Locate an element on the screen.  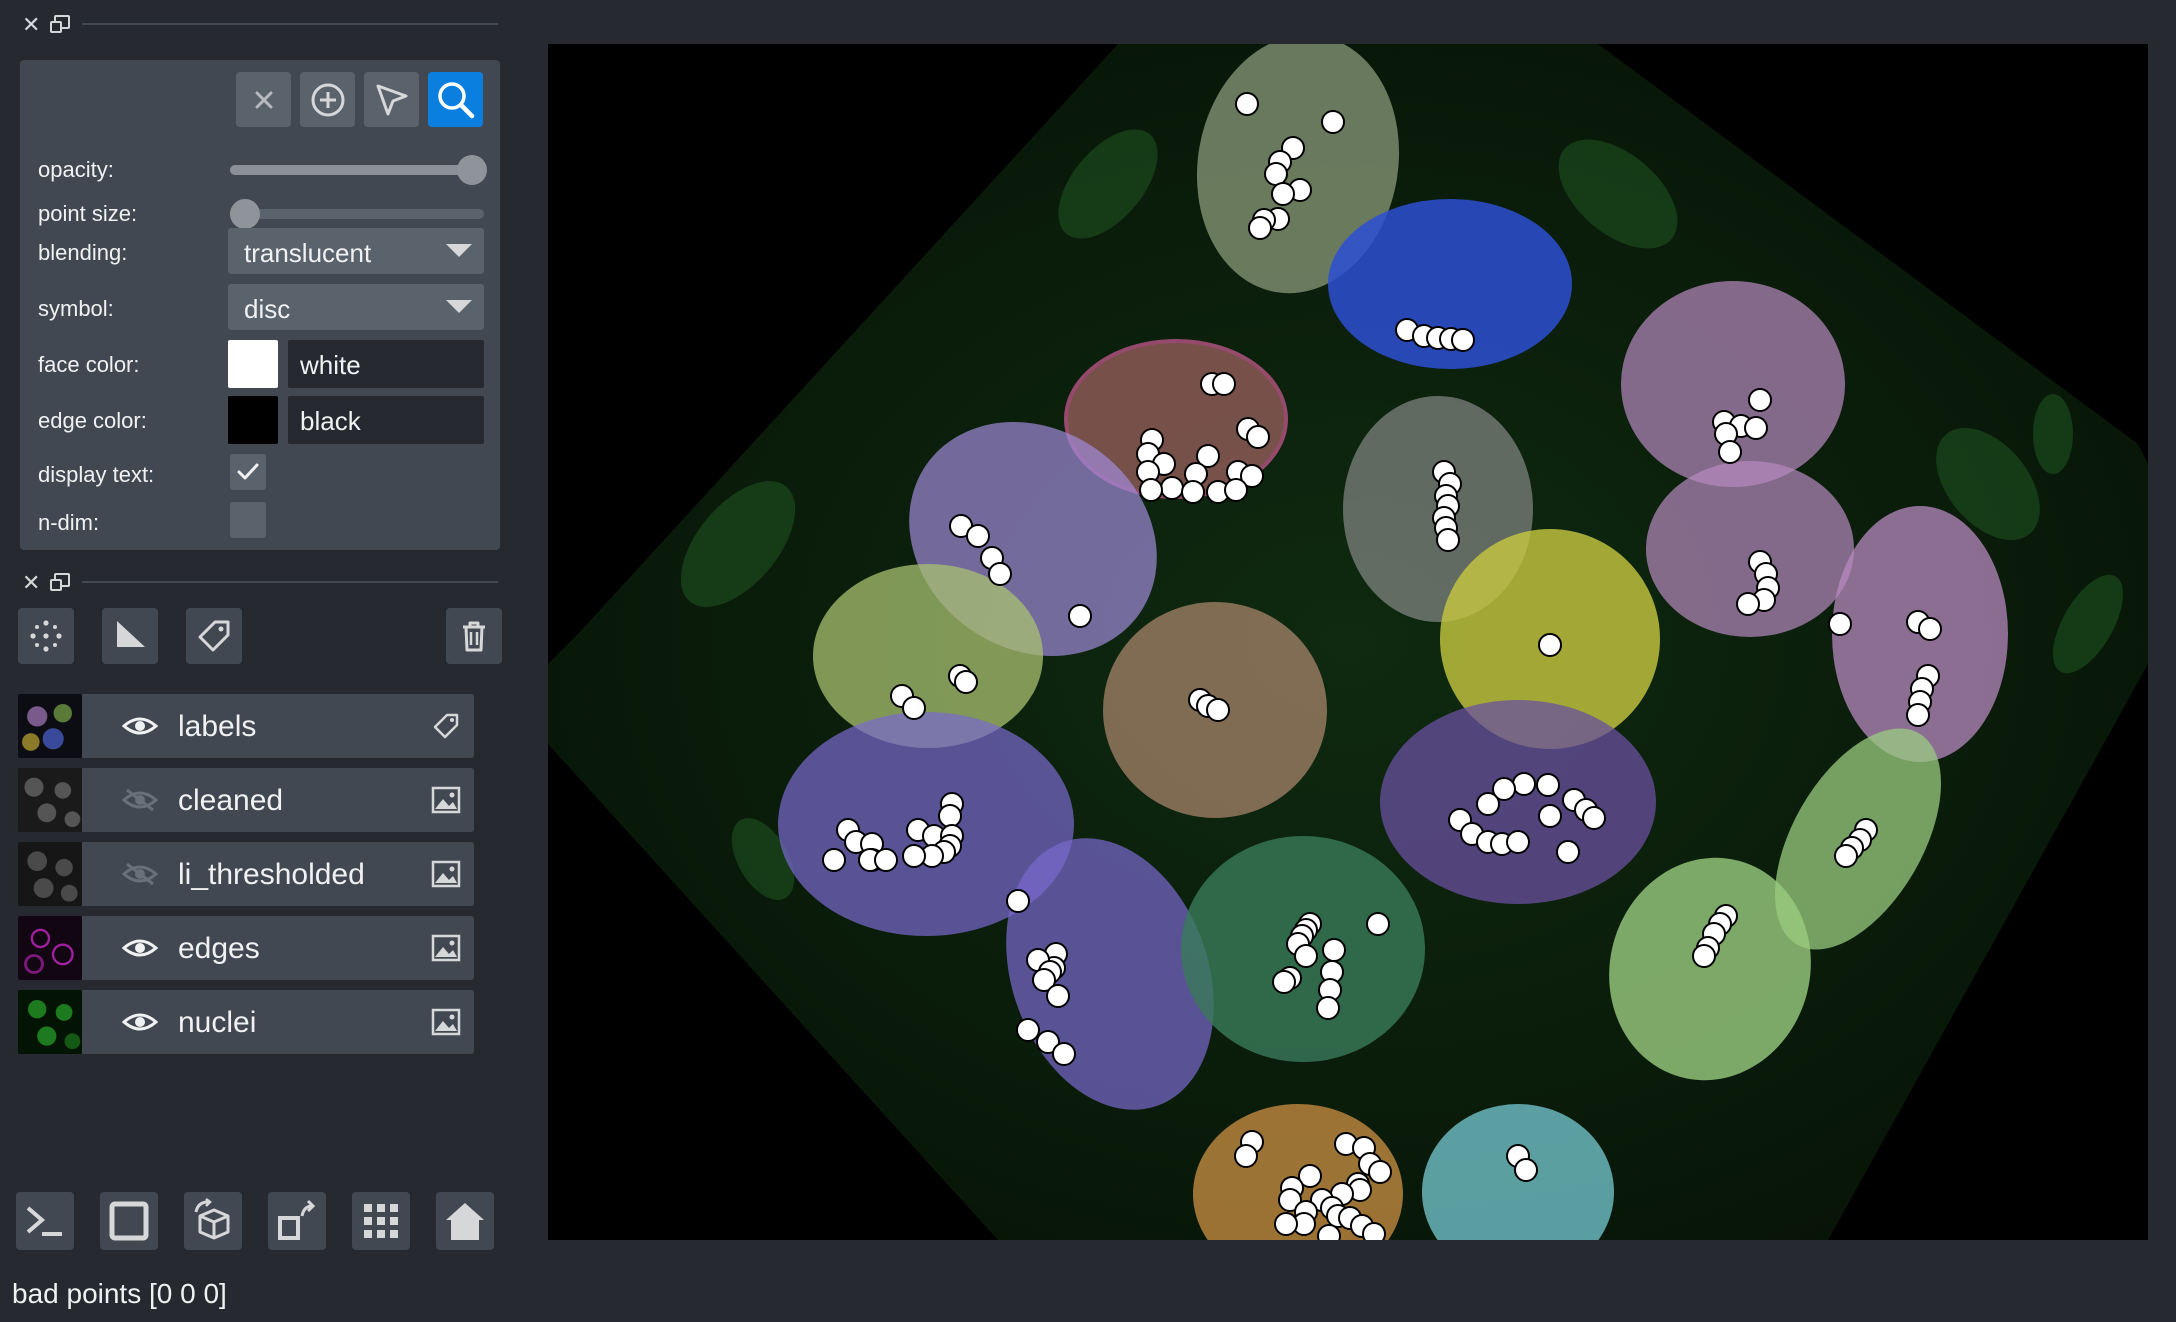
home-button is located at coordinates (465, 1221).